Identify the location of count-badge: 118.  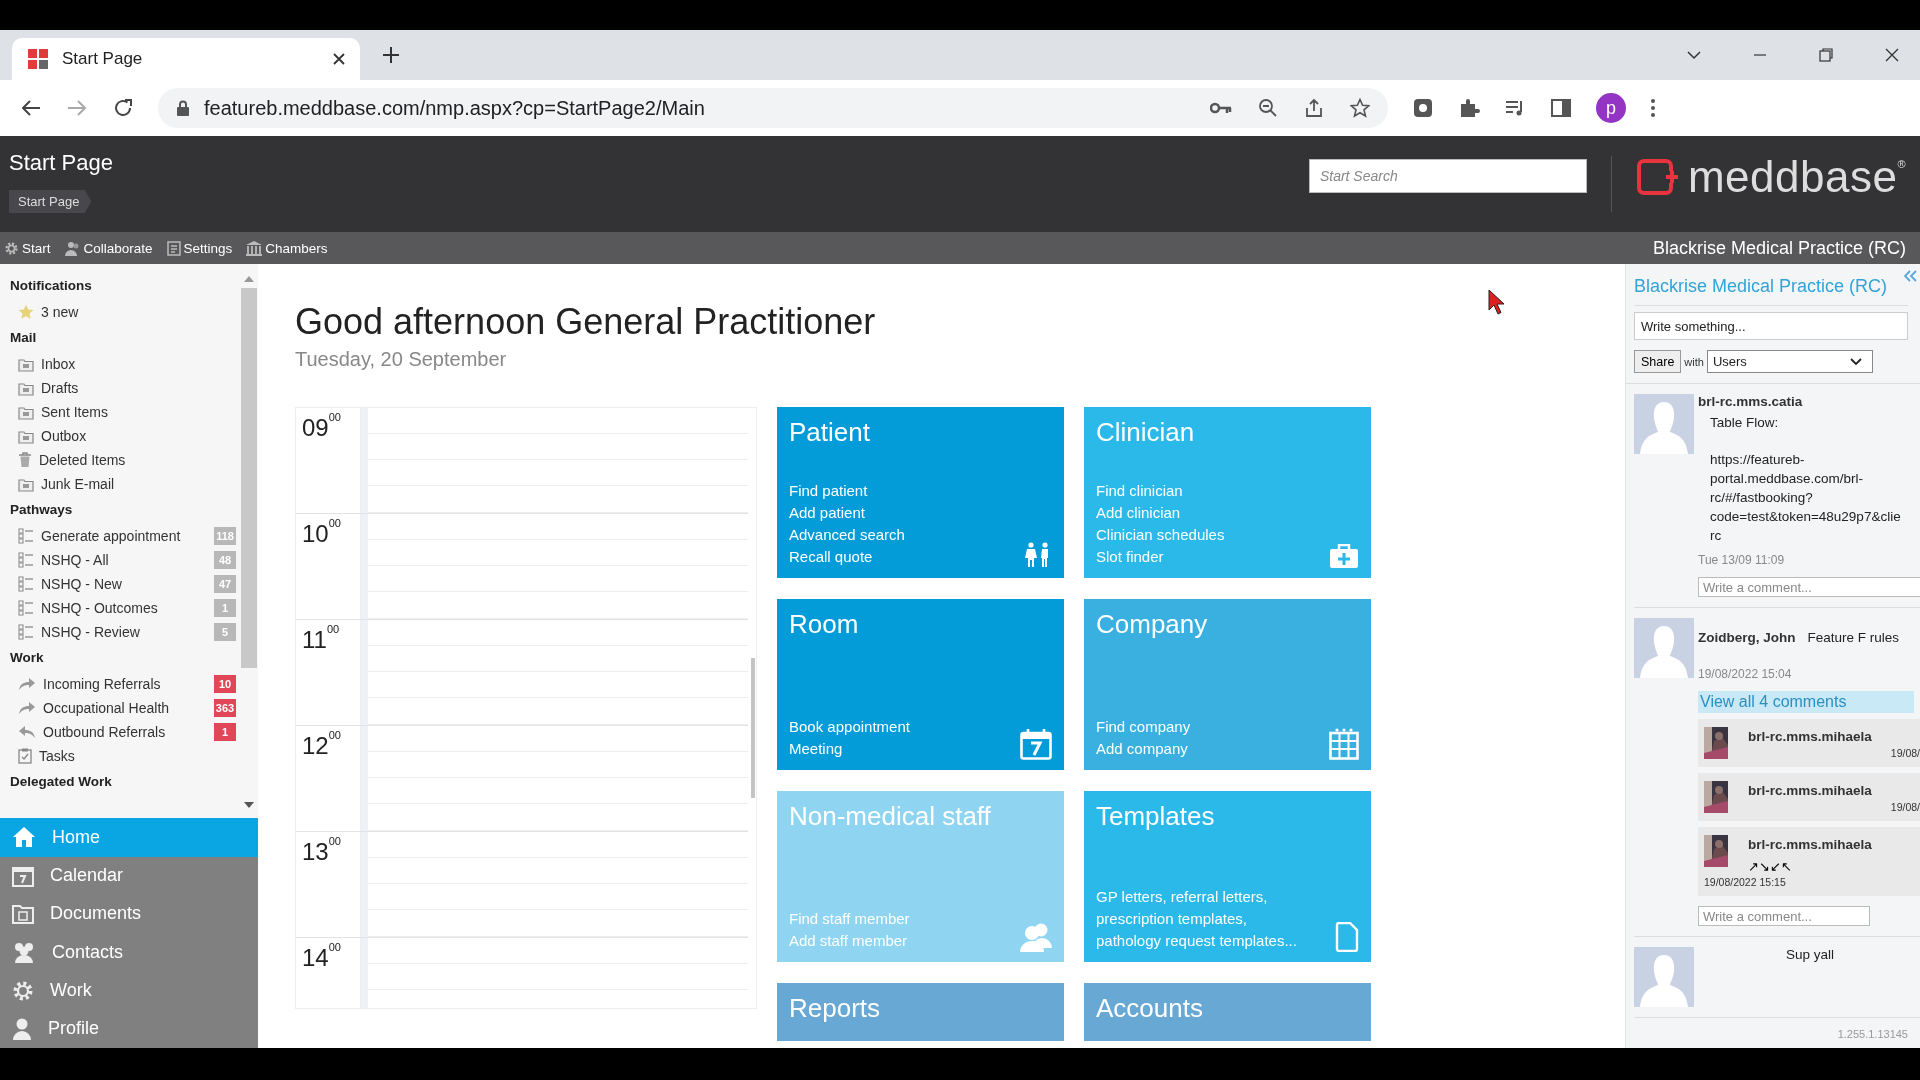
(225, 536).